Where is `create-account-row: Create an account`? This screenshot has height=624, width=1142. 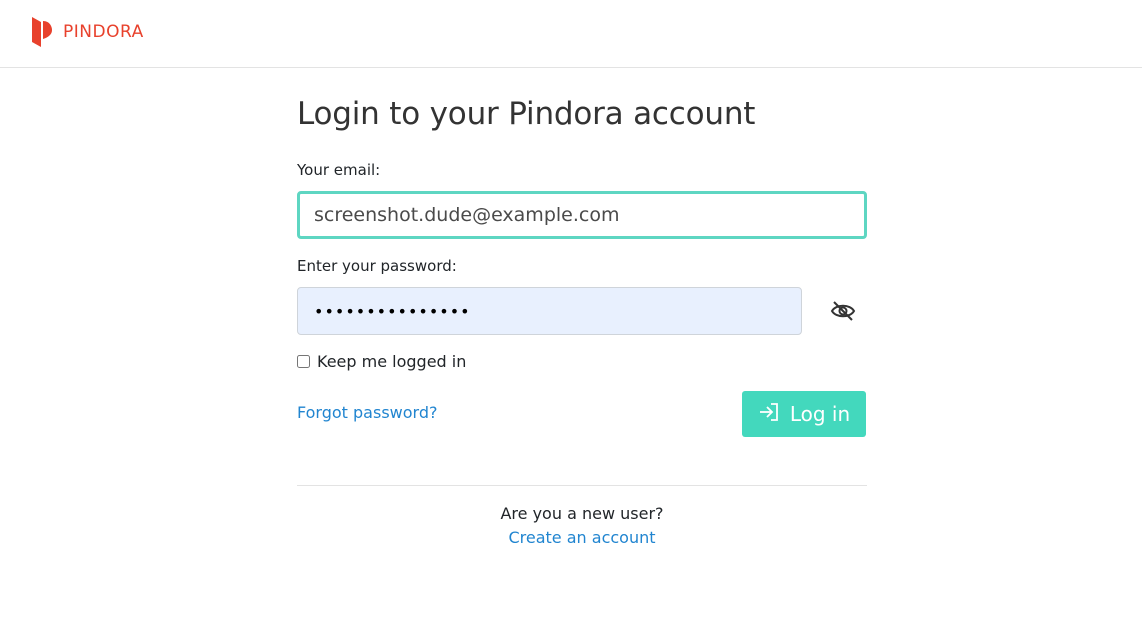
create-account-row: Create an account is located at coordinates (582, 537).